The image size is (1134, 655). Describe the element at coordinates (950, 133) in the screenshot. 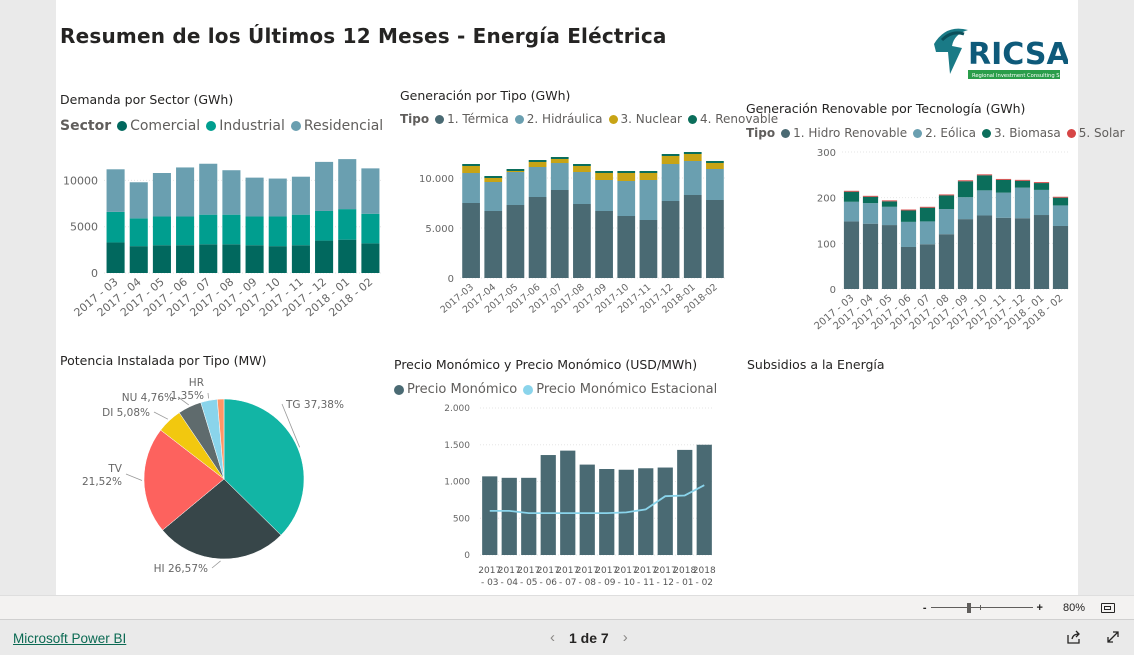

I see `legend-label: 2. Eólica` at that location.